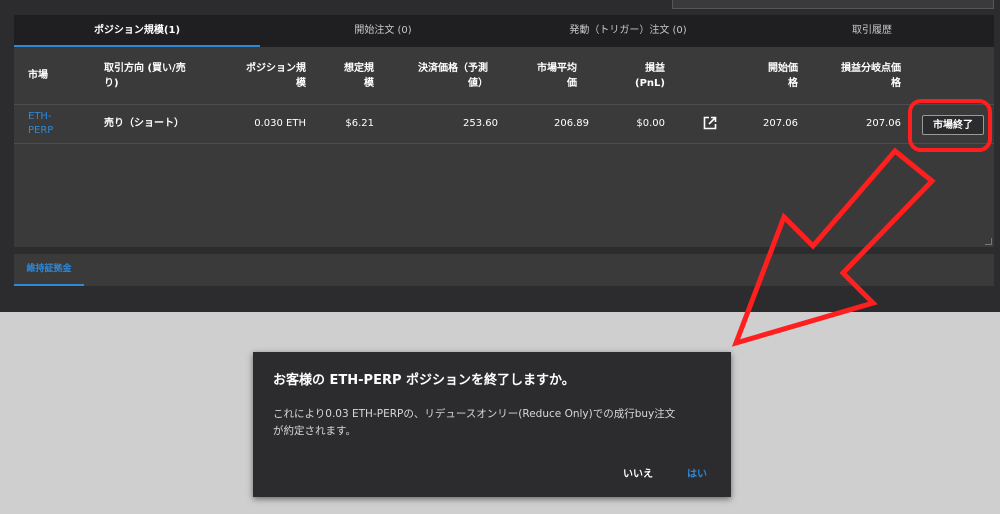 This screenshot has height=514, width=1000. I want to click on tab-trigger-orders: 発動（トリガー）注文 (0), so click(628, 31).